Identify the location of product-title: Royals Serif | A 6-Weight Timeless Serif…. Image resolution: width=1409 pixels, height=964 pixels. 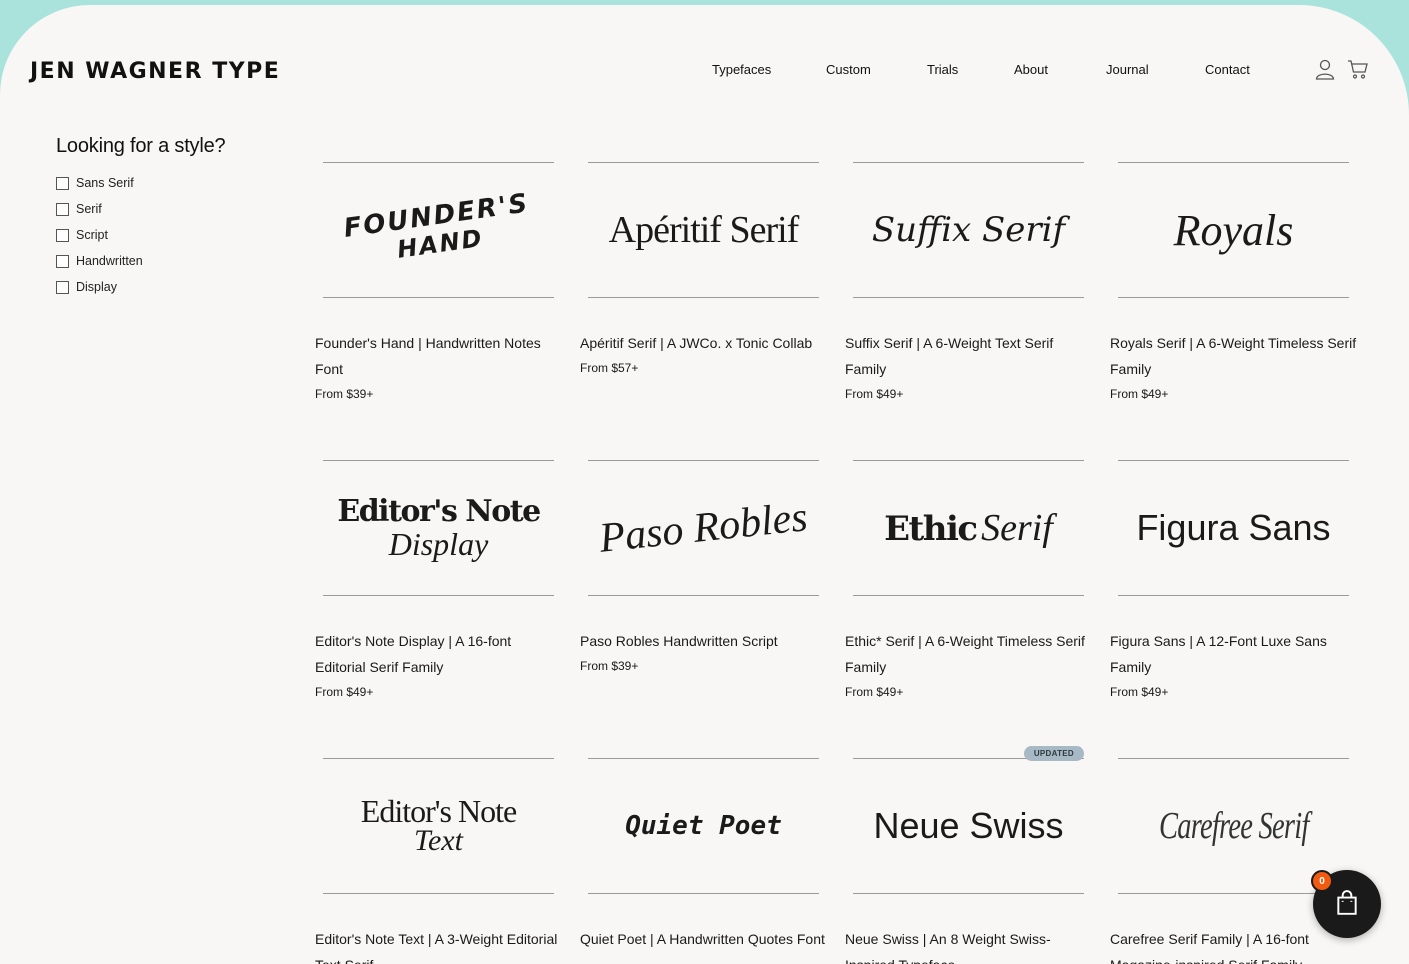
(1235, 356).